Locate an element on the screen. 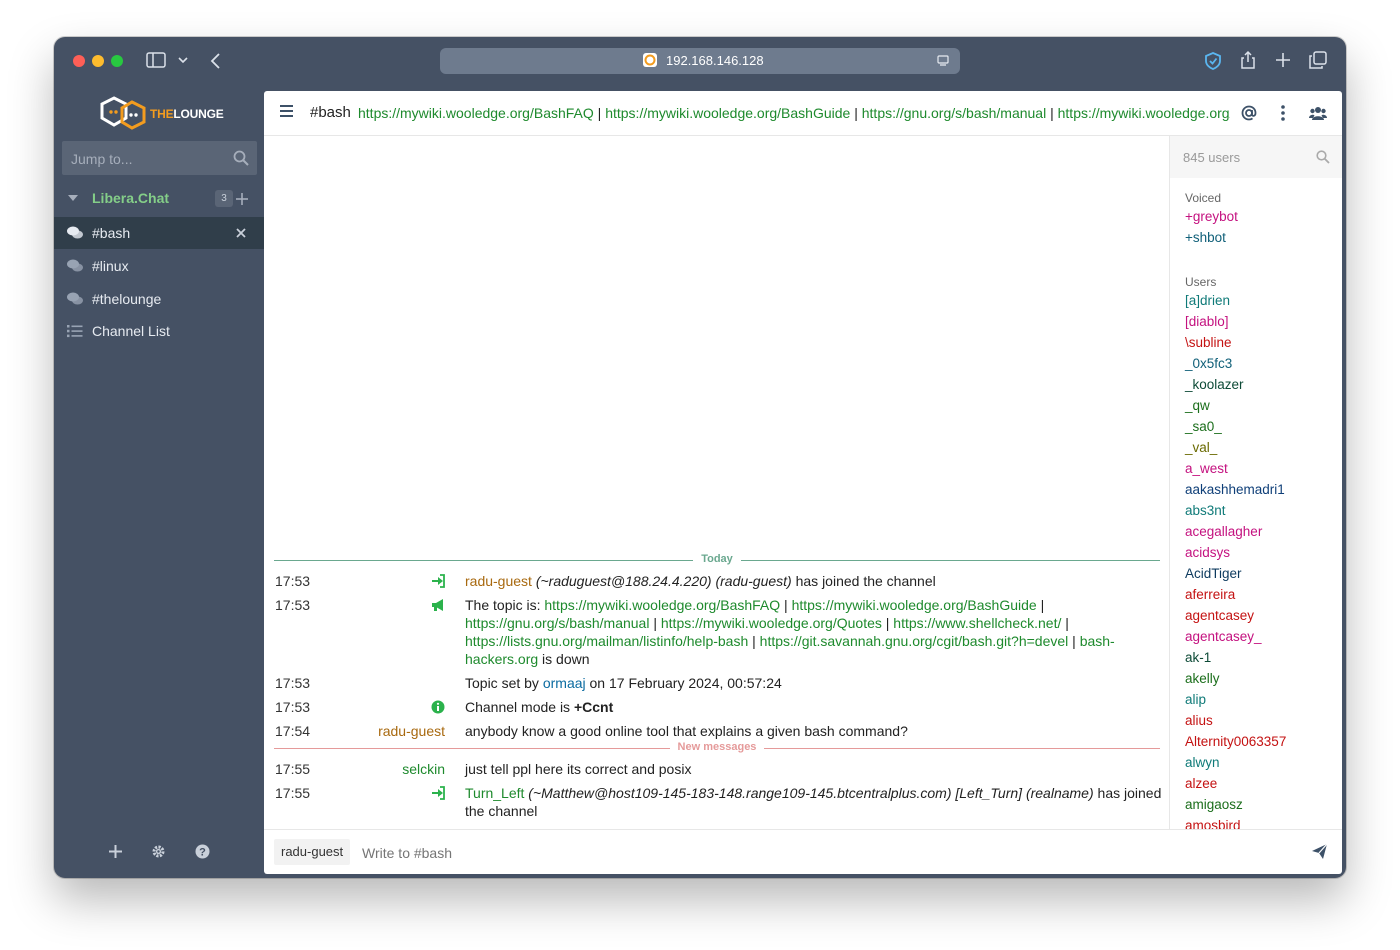 The width and height of the screenshot is (1400, 950). user-list-item: [diablo] is located at coordinates (1207, 321).